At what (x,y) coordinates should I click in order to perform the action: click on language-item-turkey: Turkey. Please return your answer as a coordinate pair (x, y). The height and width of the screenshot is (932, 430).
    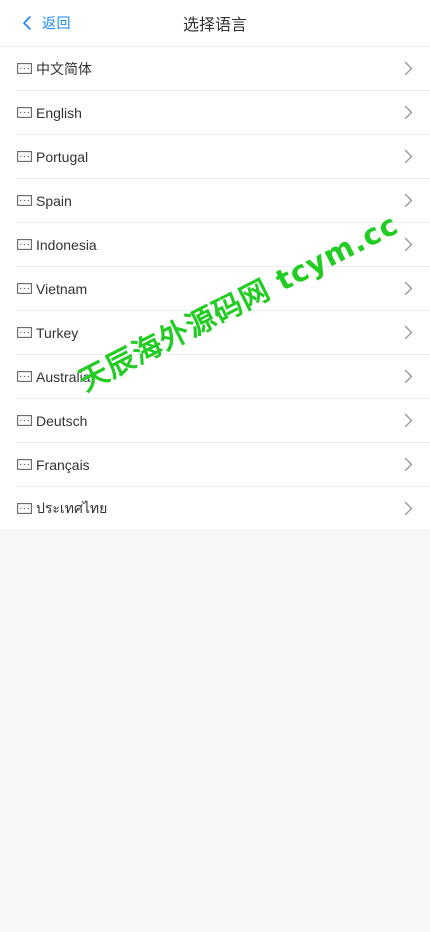
    Looking at the image, I should click on (223, 333).